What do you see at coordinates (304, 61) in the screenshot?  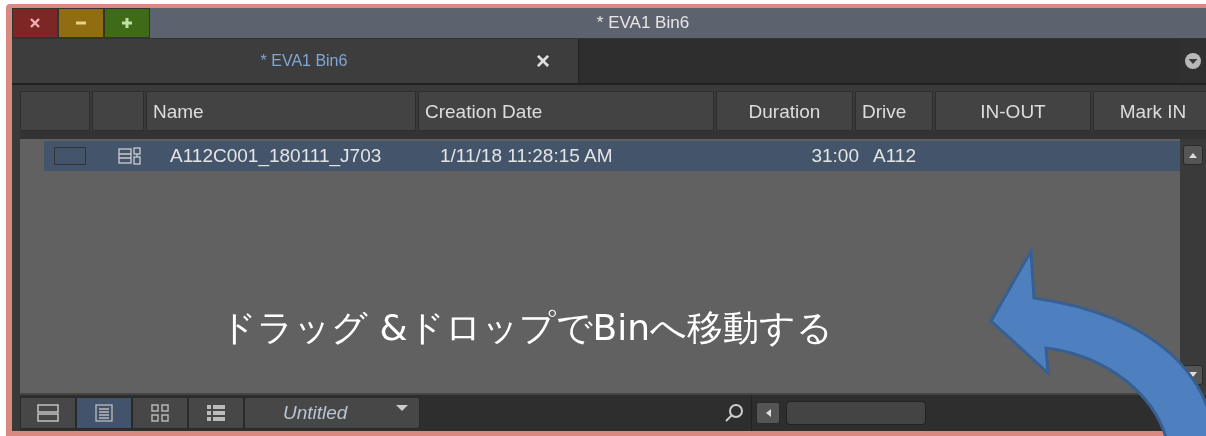 I see `tab-label: * EVA1 Bin6` at bounding box center [304, 61].